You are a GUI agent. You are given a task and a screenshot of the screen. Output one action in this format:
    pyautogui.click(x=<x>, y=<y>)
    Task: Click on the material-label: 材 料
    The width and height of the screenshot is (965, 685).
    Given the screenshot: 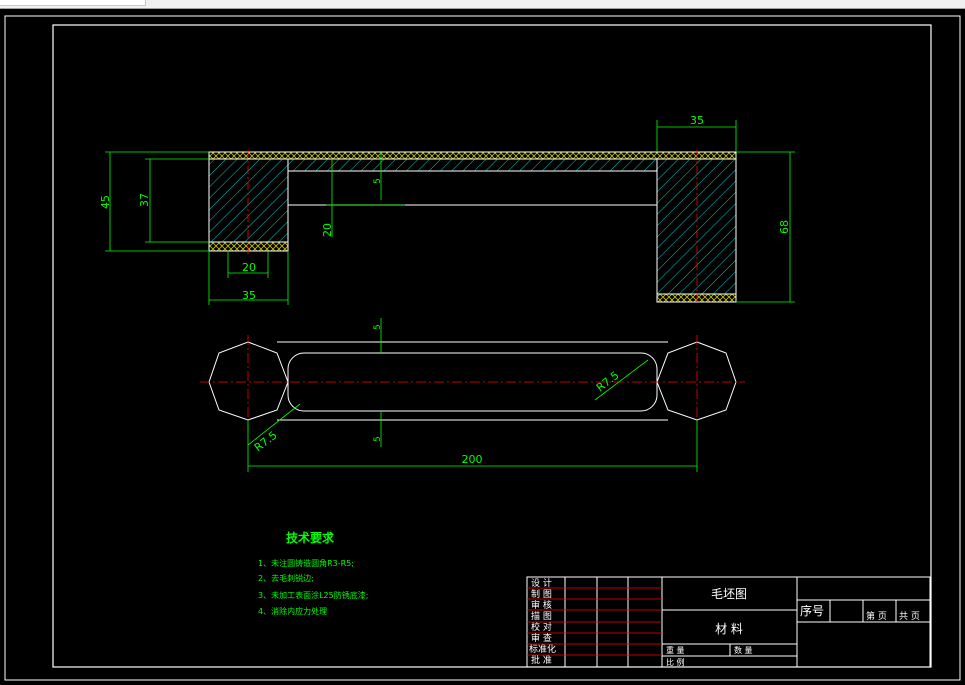 What is the action you would take?
    pyautogui.click(x=729, y=629)
    